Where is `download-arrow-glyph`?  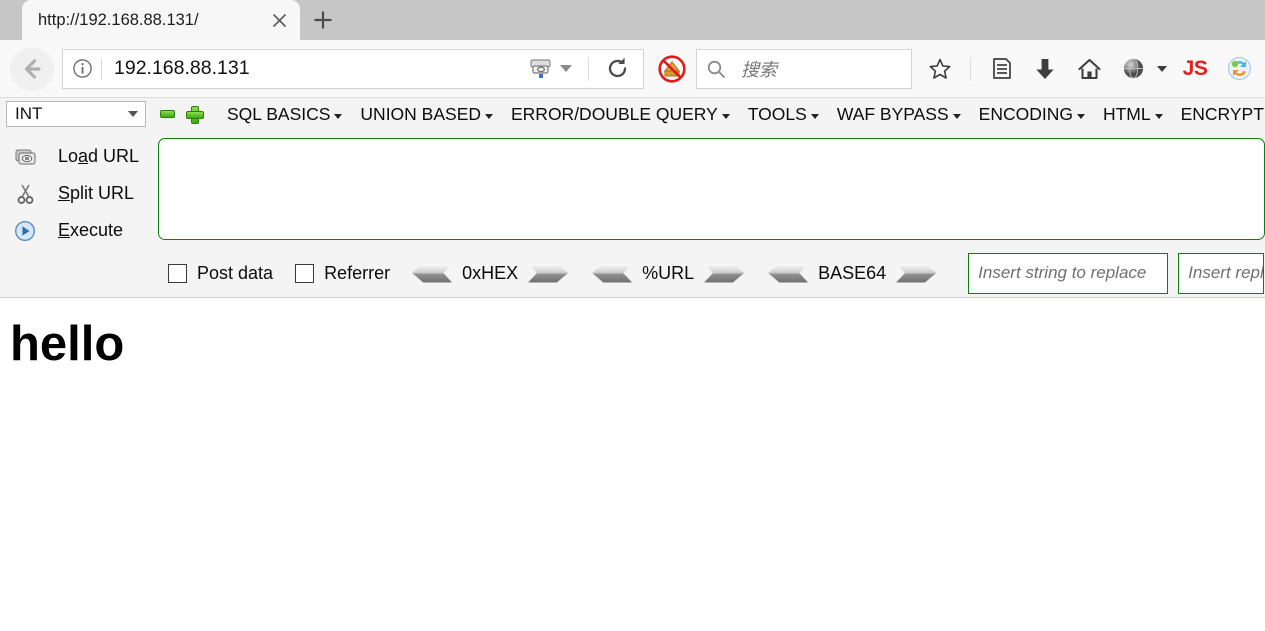 download-arrow-glyph is located at coordinates (1045, 68).